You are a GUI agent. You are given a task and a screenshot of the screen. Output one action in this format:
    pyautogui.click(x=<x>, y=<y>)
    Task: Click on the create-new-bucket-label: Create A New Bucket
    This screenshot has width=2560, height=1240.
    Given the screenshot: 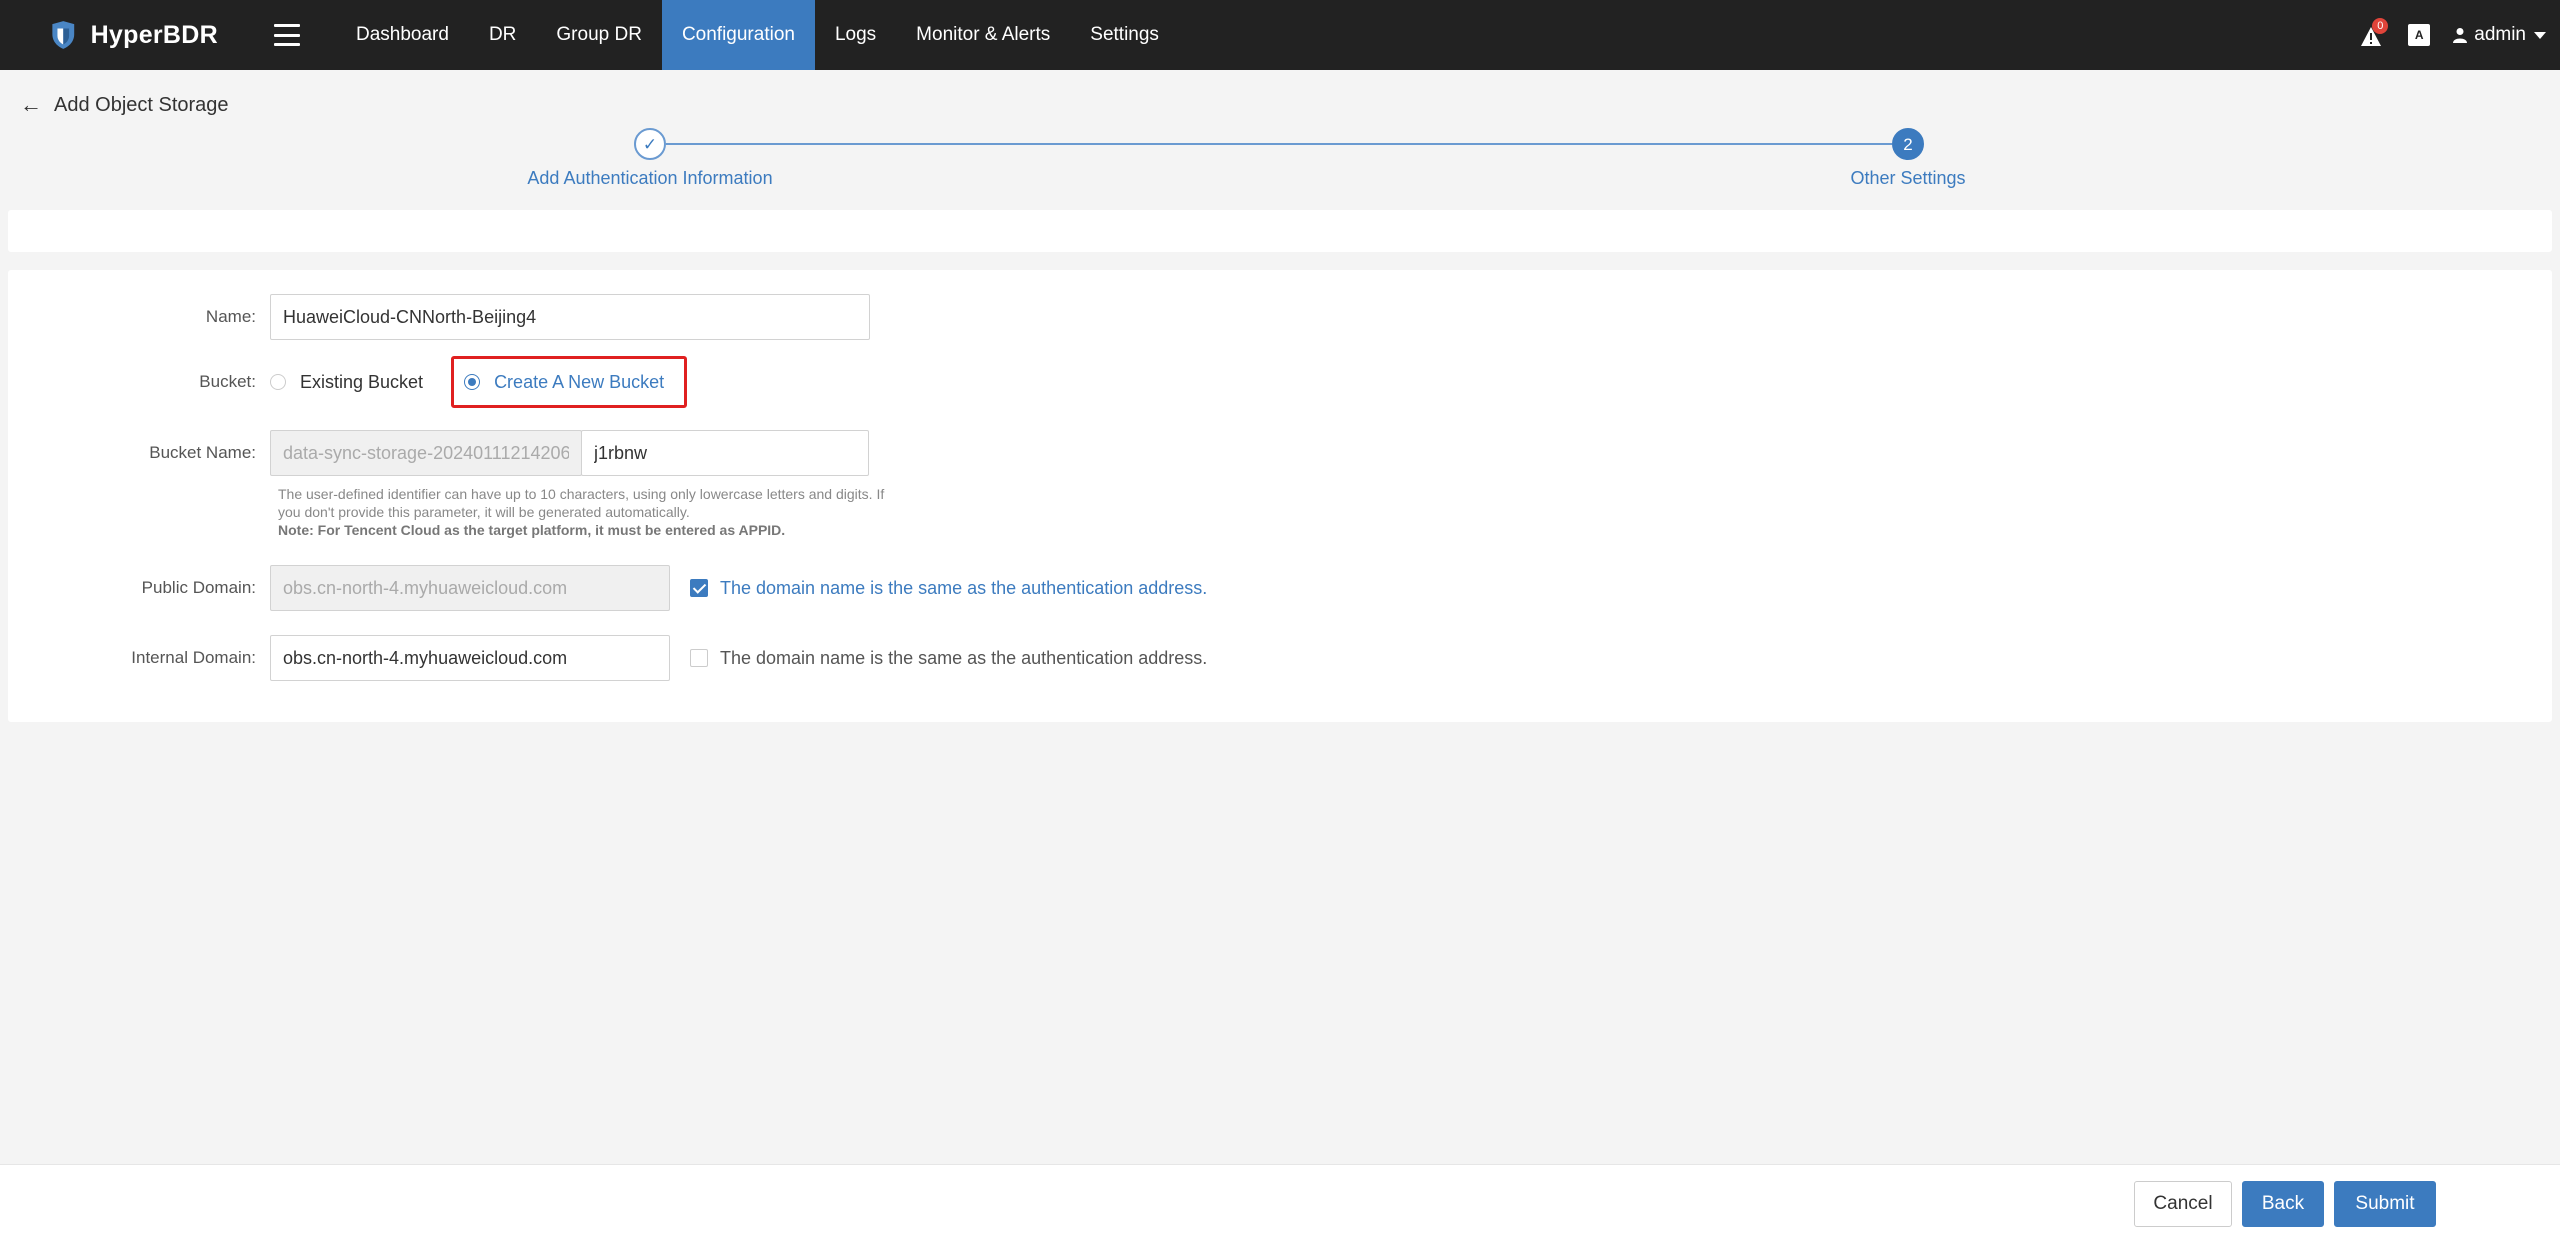 What is the action you would take?
    pyautogui.click(x=579, y=381)
    